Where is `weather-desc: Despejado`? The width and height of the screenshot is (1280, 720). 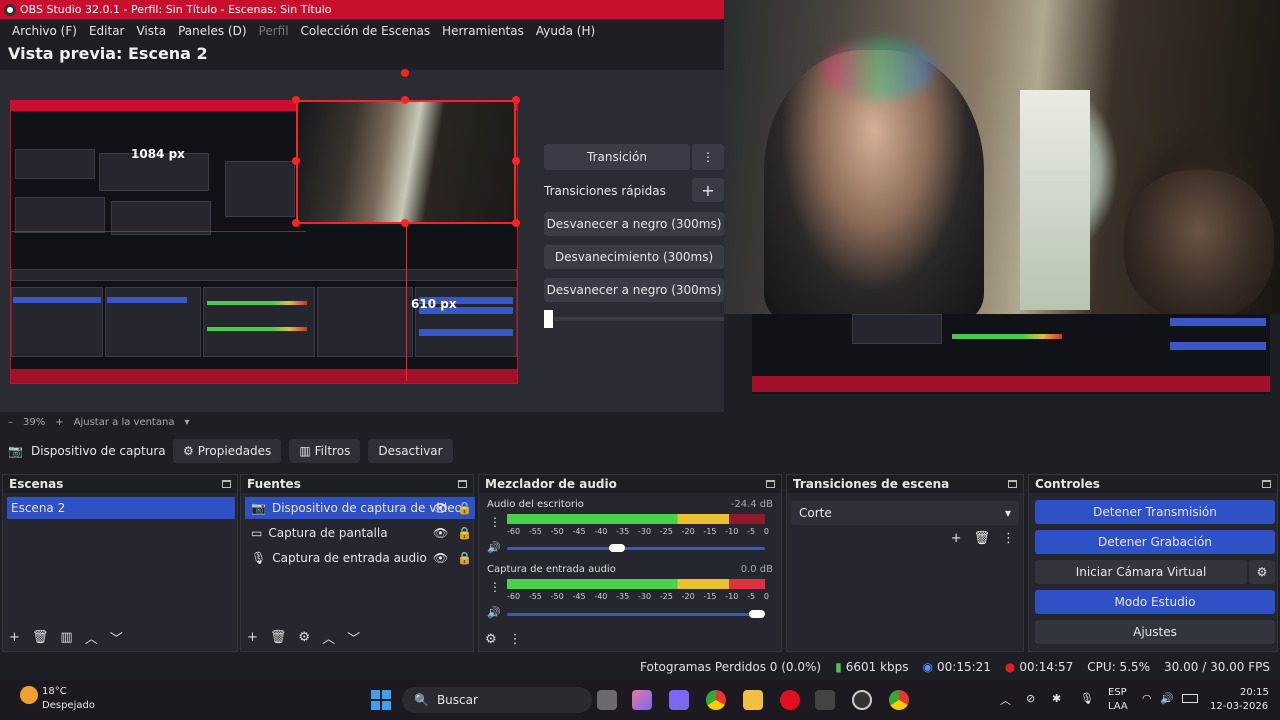
weather-desc: Despejado is located at coordinates (68, 705).